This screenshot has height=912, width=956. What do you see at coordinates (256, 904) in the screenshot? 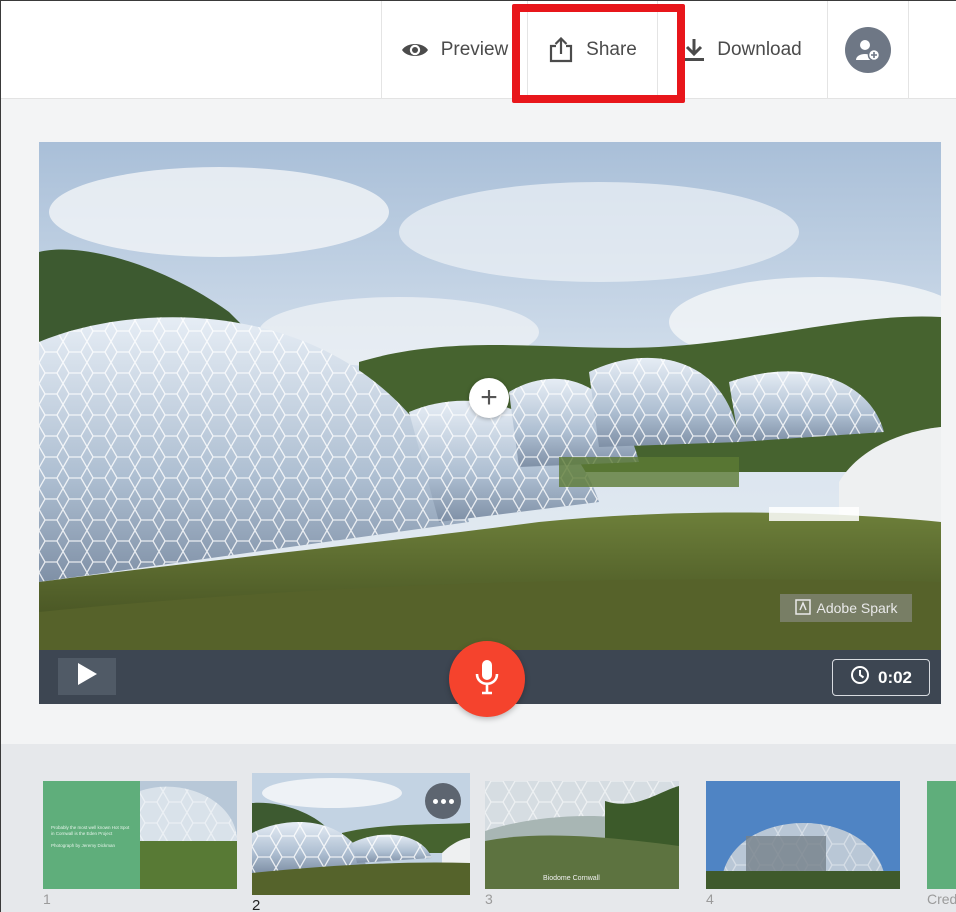
I see `slide-number-2: 2` at bounding box center [256, 904].